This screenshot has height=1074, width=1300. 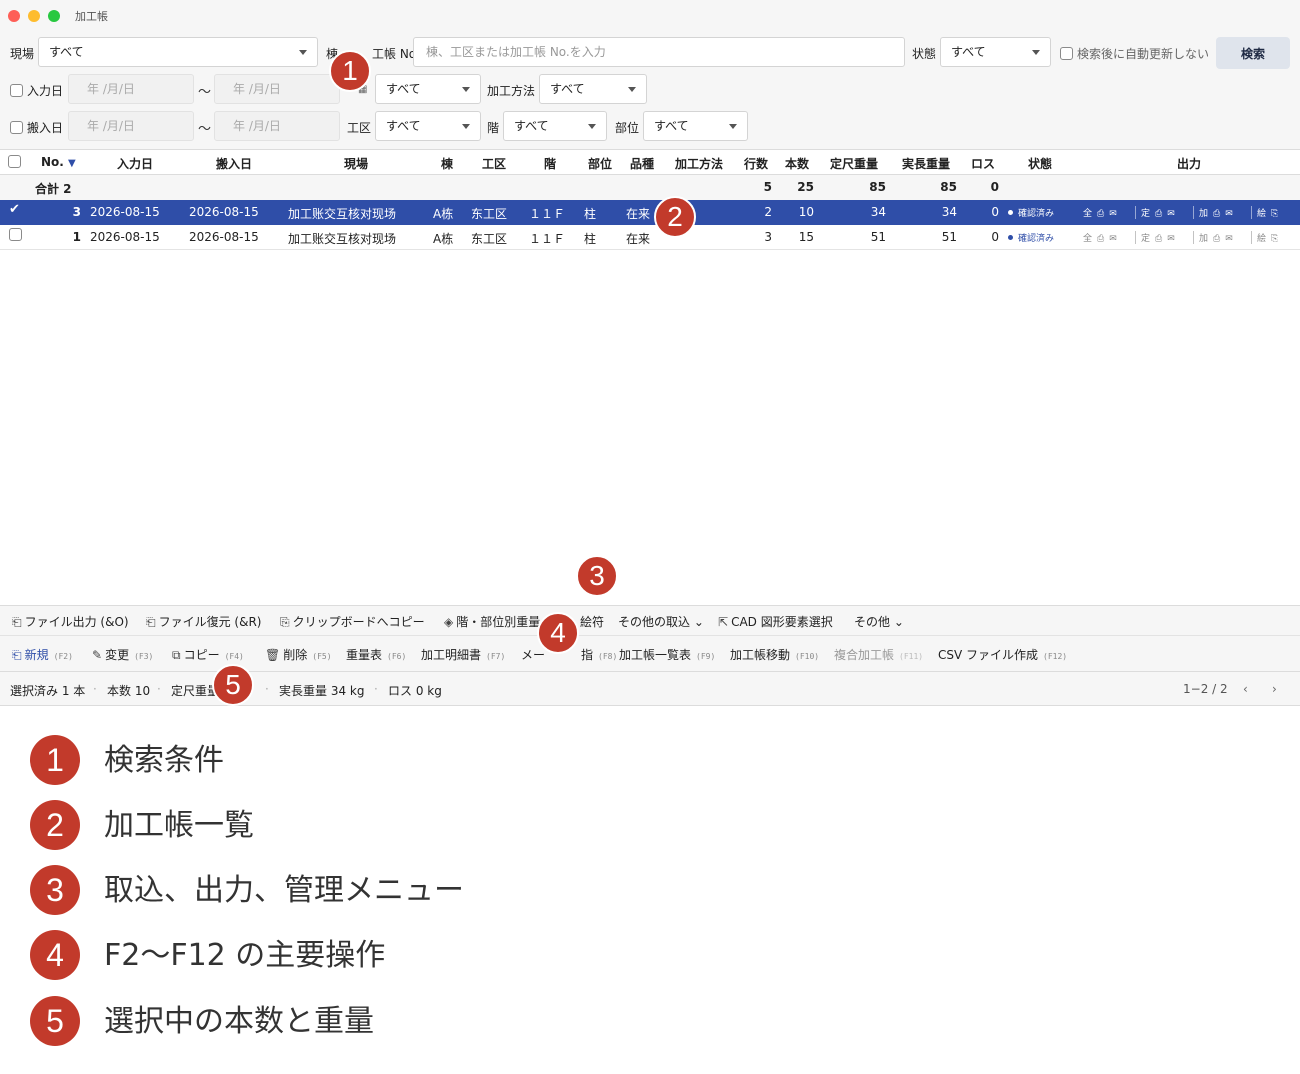 What do you see at coordinates (208, 654) in the screenshot?
I see `copy-button: ⧉ コピー (F4)` at bounding box center [208, 654].